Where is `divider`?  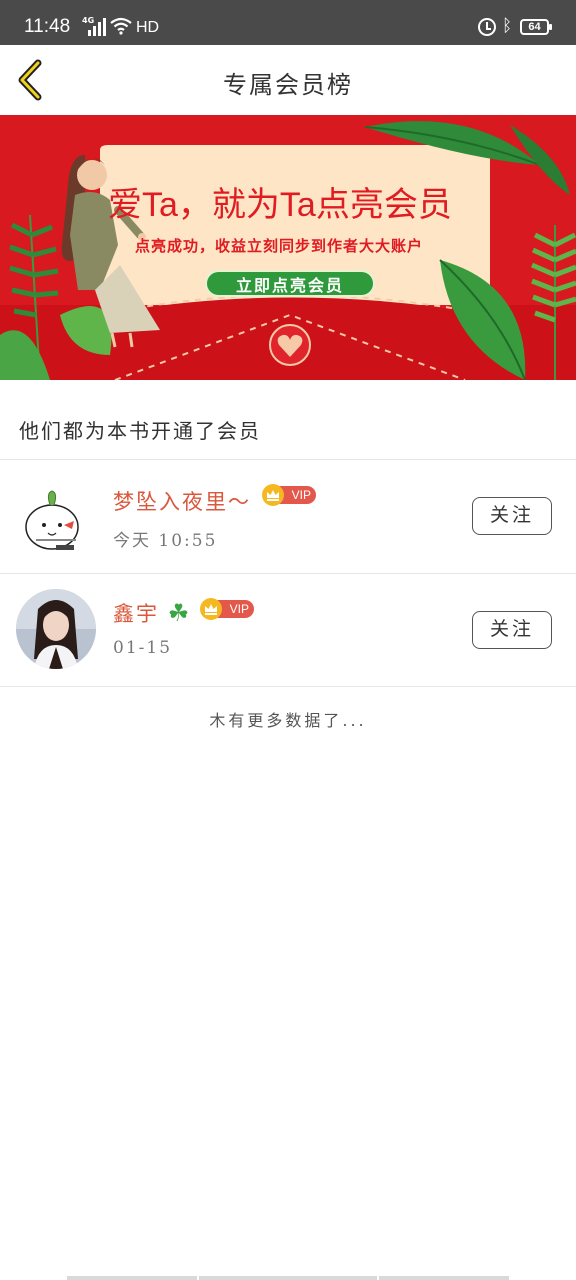 divider is located at coordinates (288, 686).